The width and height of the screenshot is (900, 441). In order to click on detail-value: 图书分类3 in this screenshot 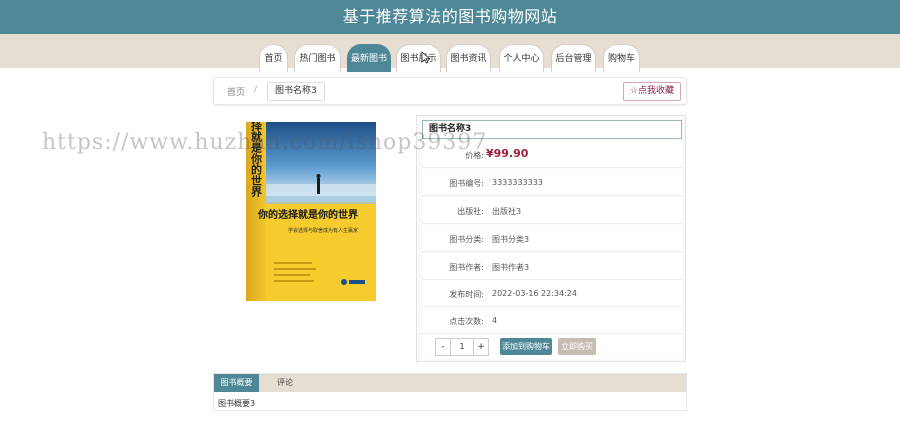, I will do `click(511, 239)`.